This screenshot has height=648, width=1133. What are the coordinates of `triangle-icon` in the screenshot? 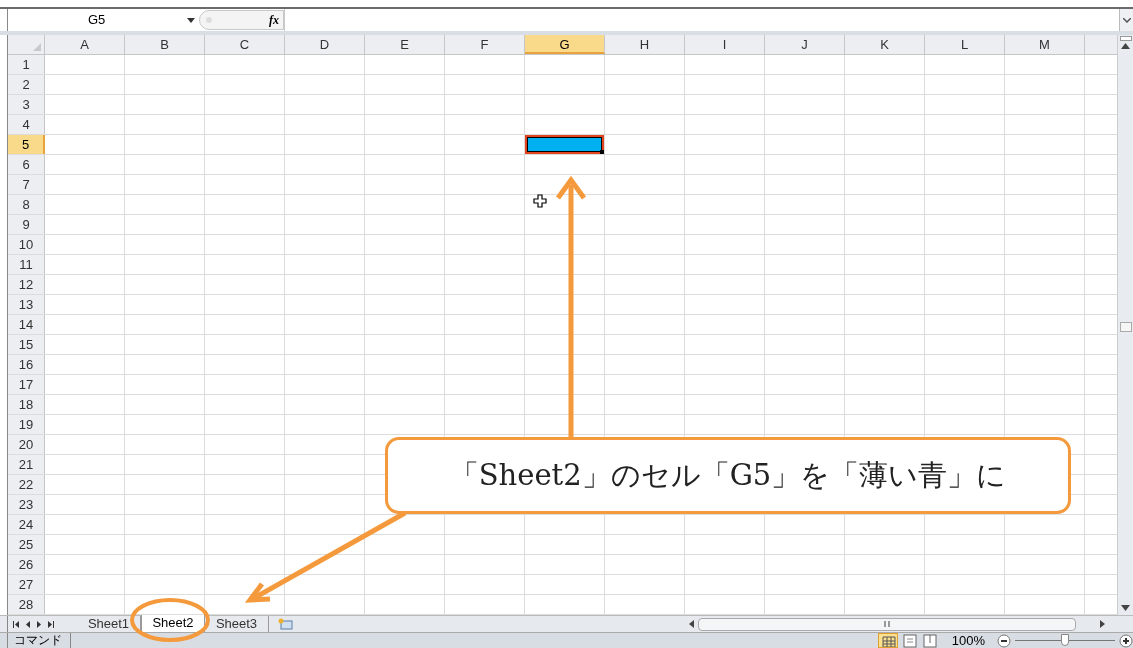 It's located at (37, 47).